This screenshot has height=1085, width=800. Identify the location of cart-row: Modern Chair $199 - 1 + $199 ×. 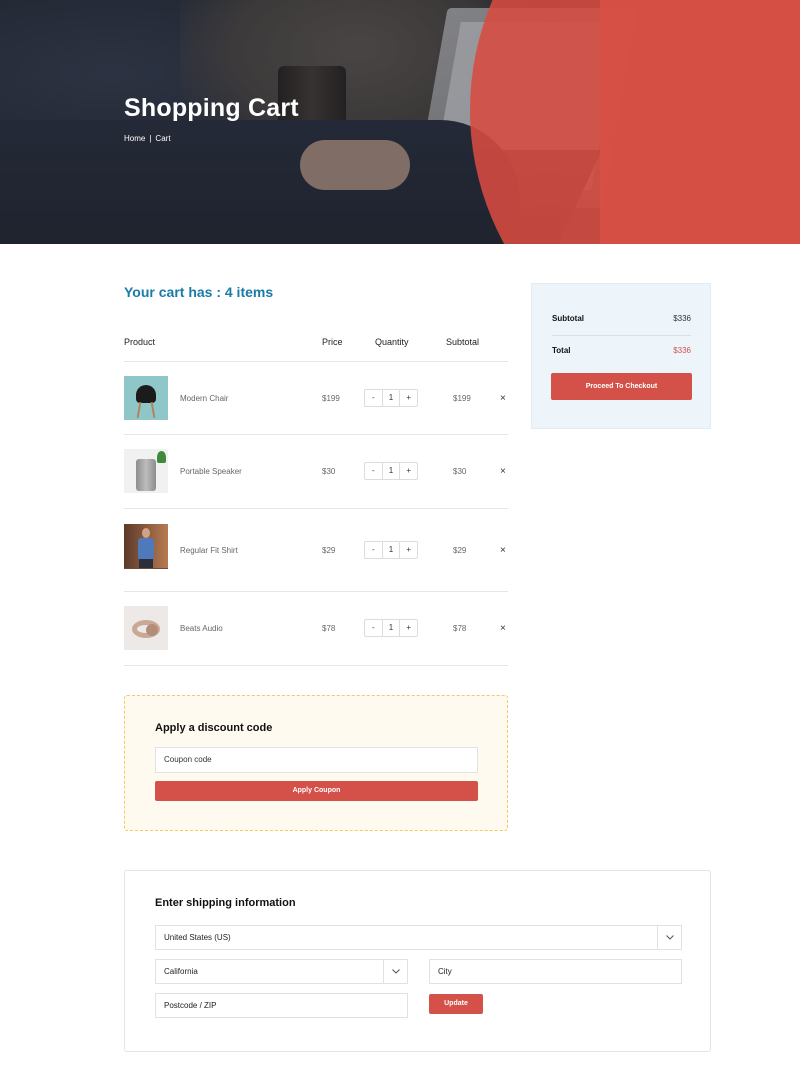
(316, 398).